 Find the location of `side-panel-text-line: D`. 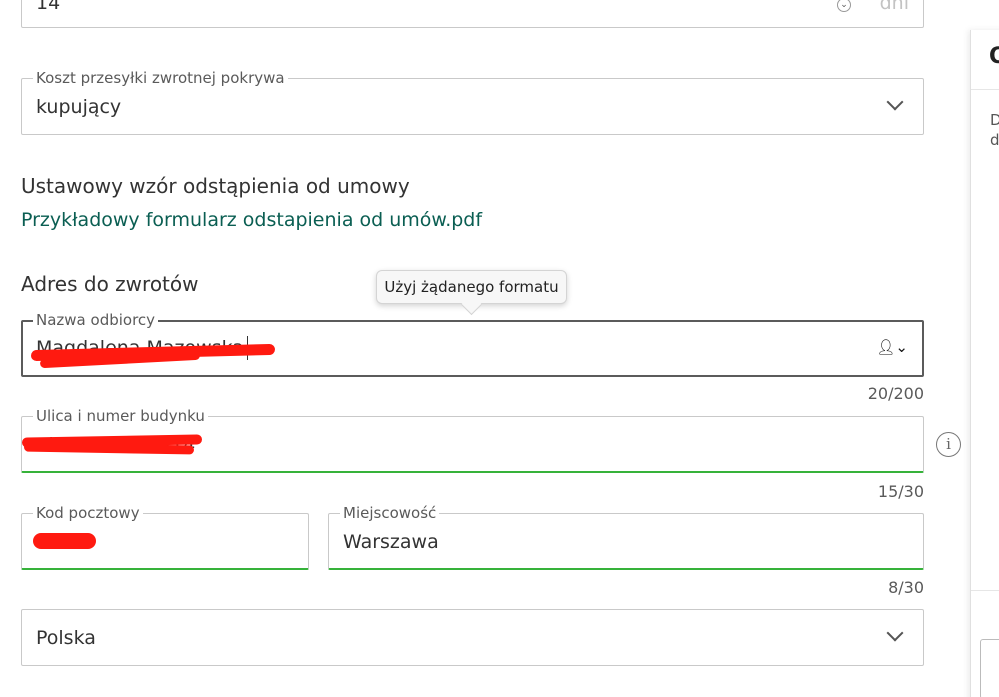

side-panel-text-line: D is located at coordinates (994, 120).